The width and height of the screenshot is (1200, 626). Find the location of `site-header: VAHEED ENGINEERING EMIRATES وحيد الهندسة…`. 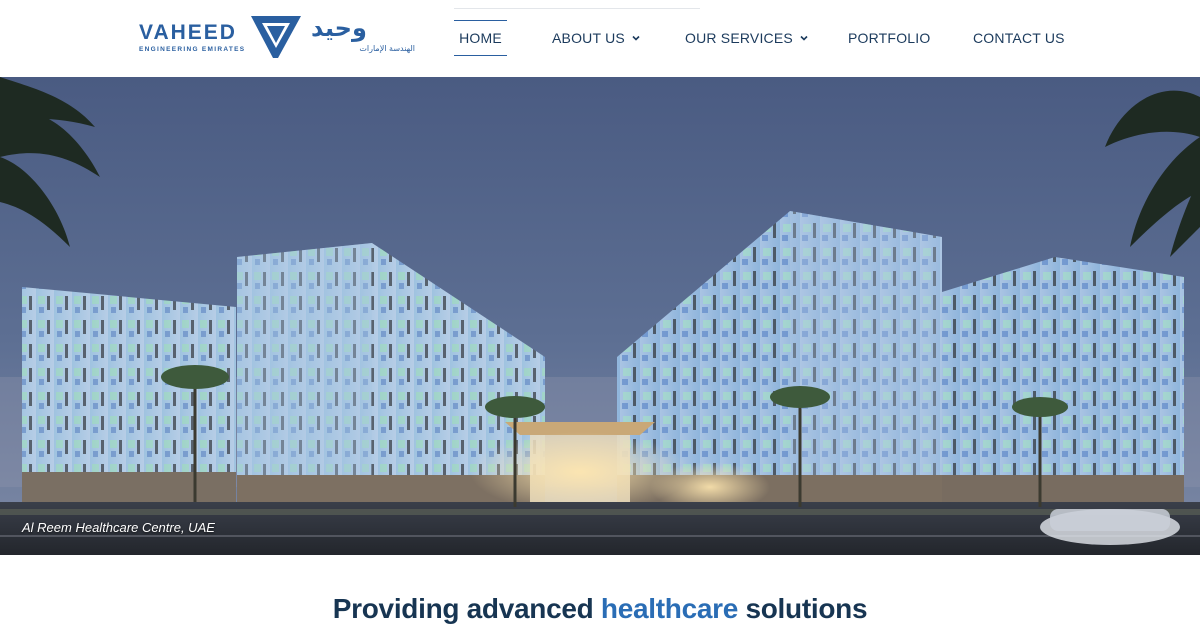

site-header: VAHEED ENGINEERING EMIRATES وحيد الهندسة… is located at coordinates (600, 38).